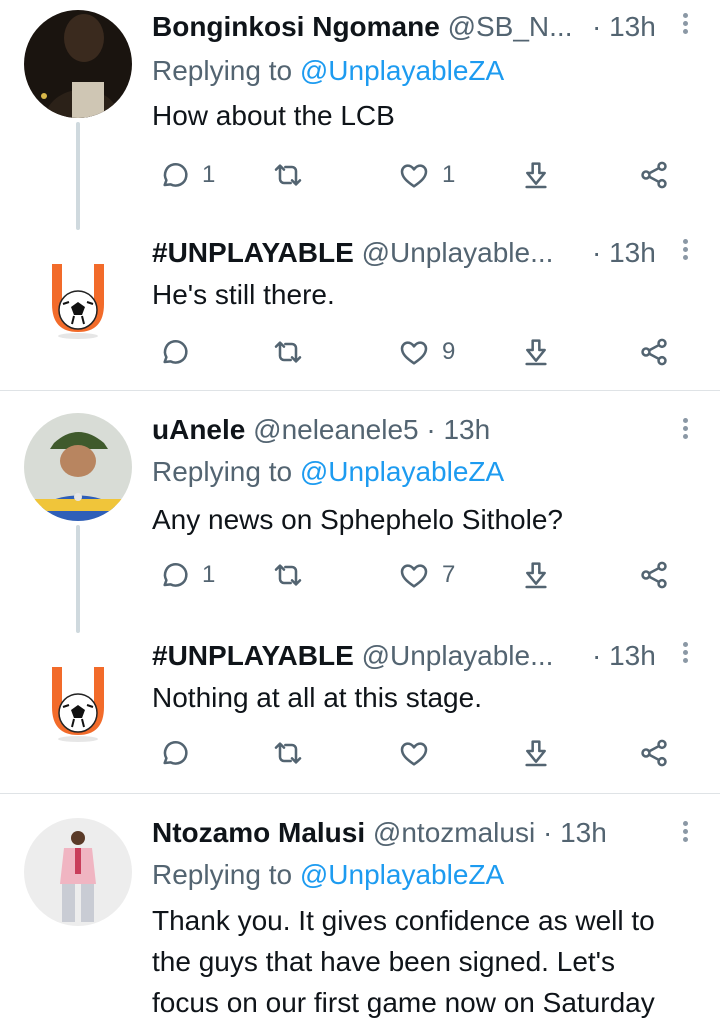 This screenshot has height=1028, width=720. I want to click on tweet-header: Ntozamo Malusi @ntozmalusi · 13h, so click(414, 833).